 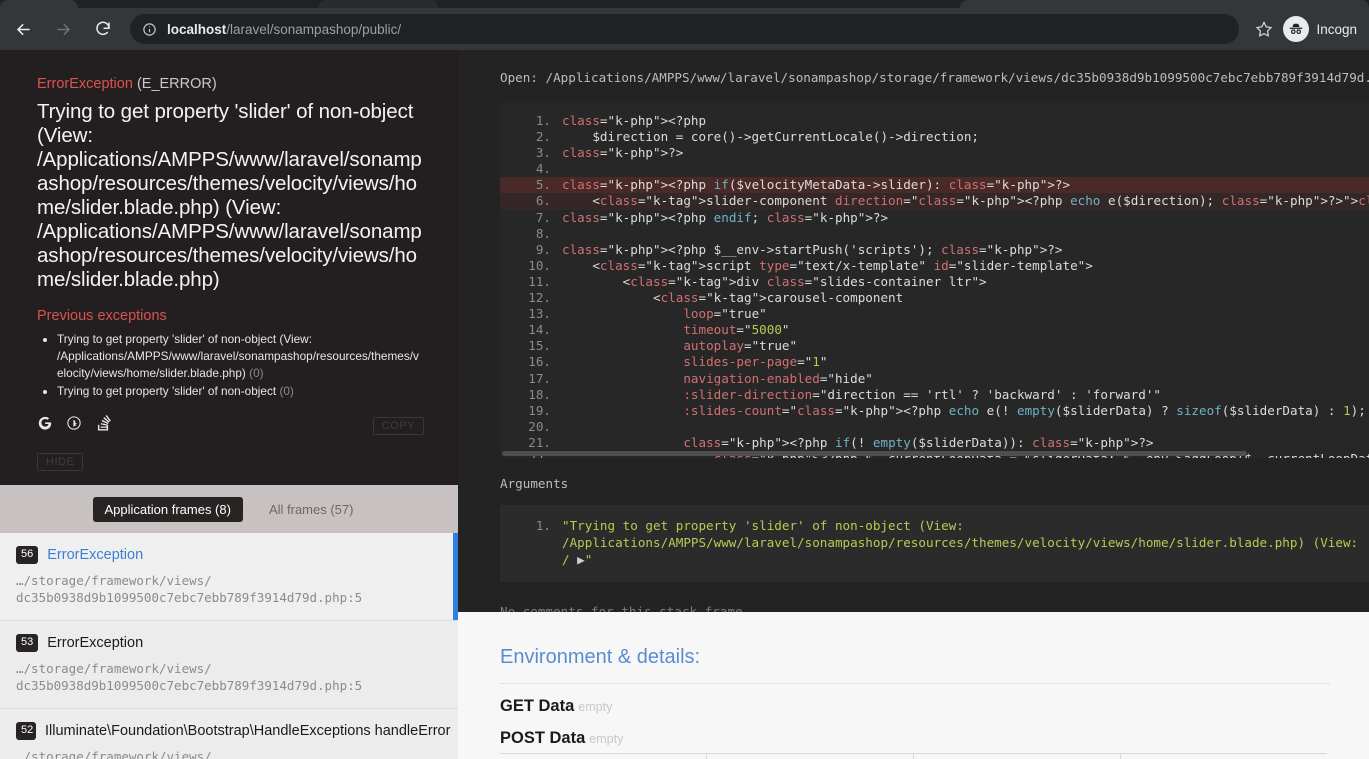 I want to click on page-title: Environment & details:, so click(x=600, y=657).